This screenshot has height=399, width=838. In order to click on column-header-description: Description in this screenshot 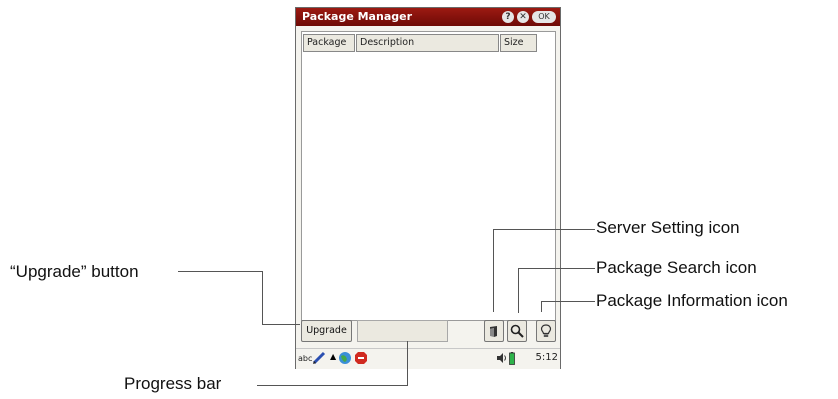, I will do `click(427, 43)`.